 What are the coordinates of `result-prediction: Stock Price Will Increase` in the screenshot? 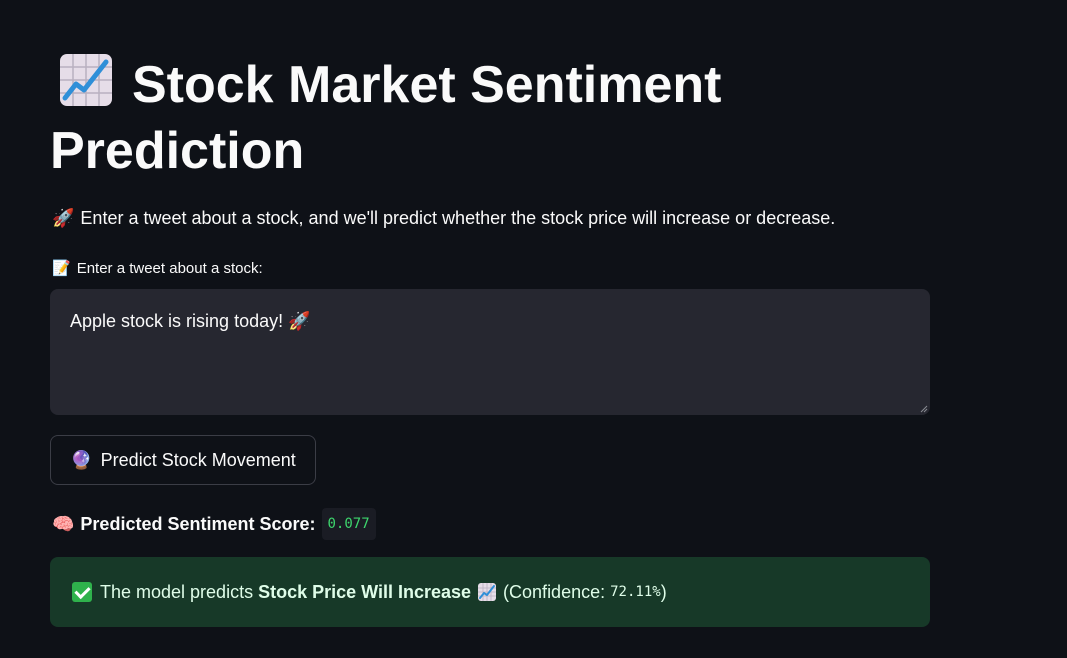 It's located at (365, 591).